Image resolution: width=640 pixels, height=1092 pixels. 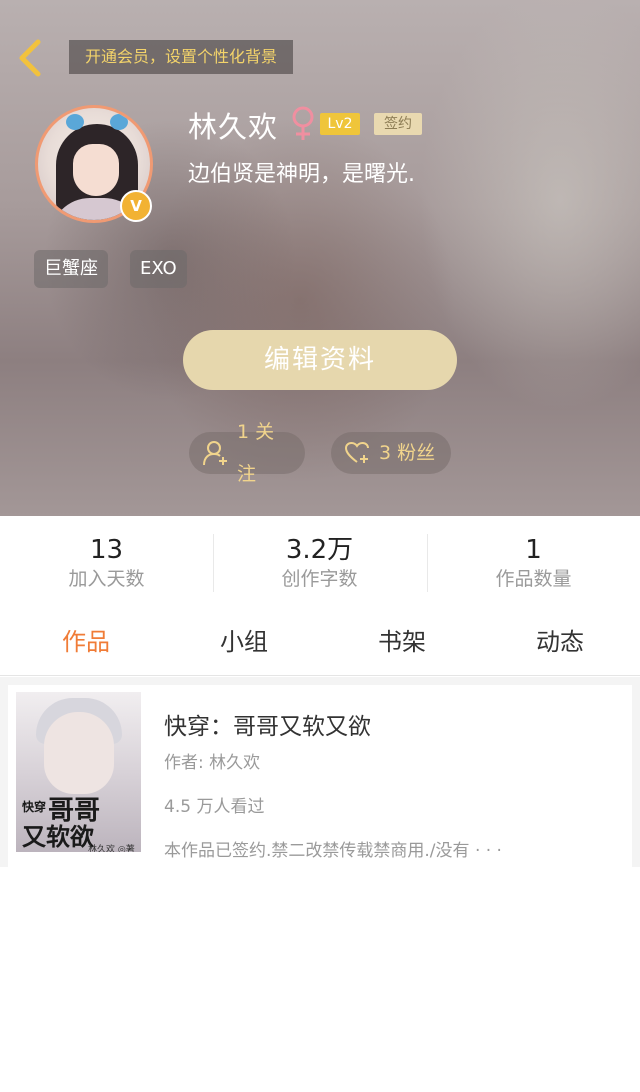 I want to click on stat-works-count: 1 作品数量, so click(x=533, y=560).